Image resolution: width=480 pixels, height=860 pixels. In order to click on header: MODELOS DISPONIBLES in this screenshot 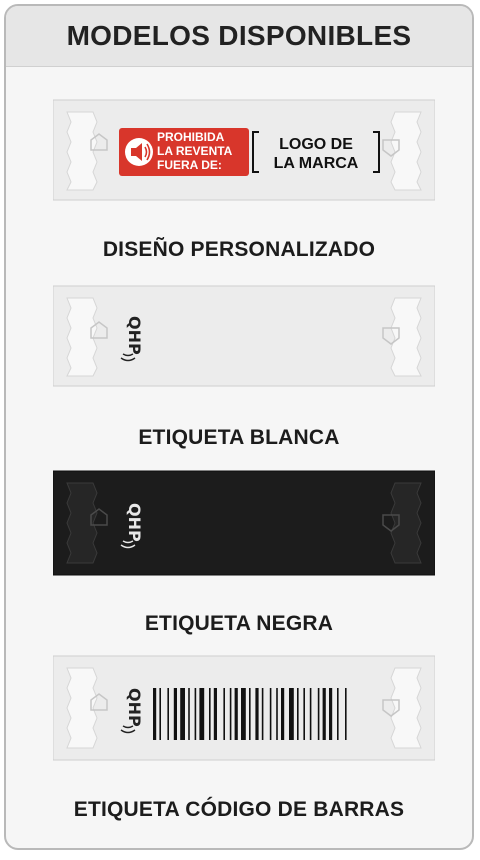, I will do `click(239, 36)`.